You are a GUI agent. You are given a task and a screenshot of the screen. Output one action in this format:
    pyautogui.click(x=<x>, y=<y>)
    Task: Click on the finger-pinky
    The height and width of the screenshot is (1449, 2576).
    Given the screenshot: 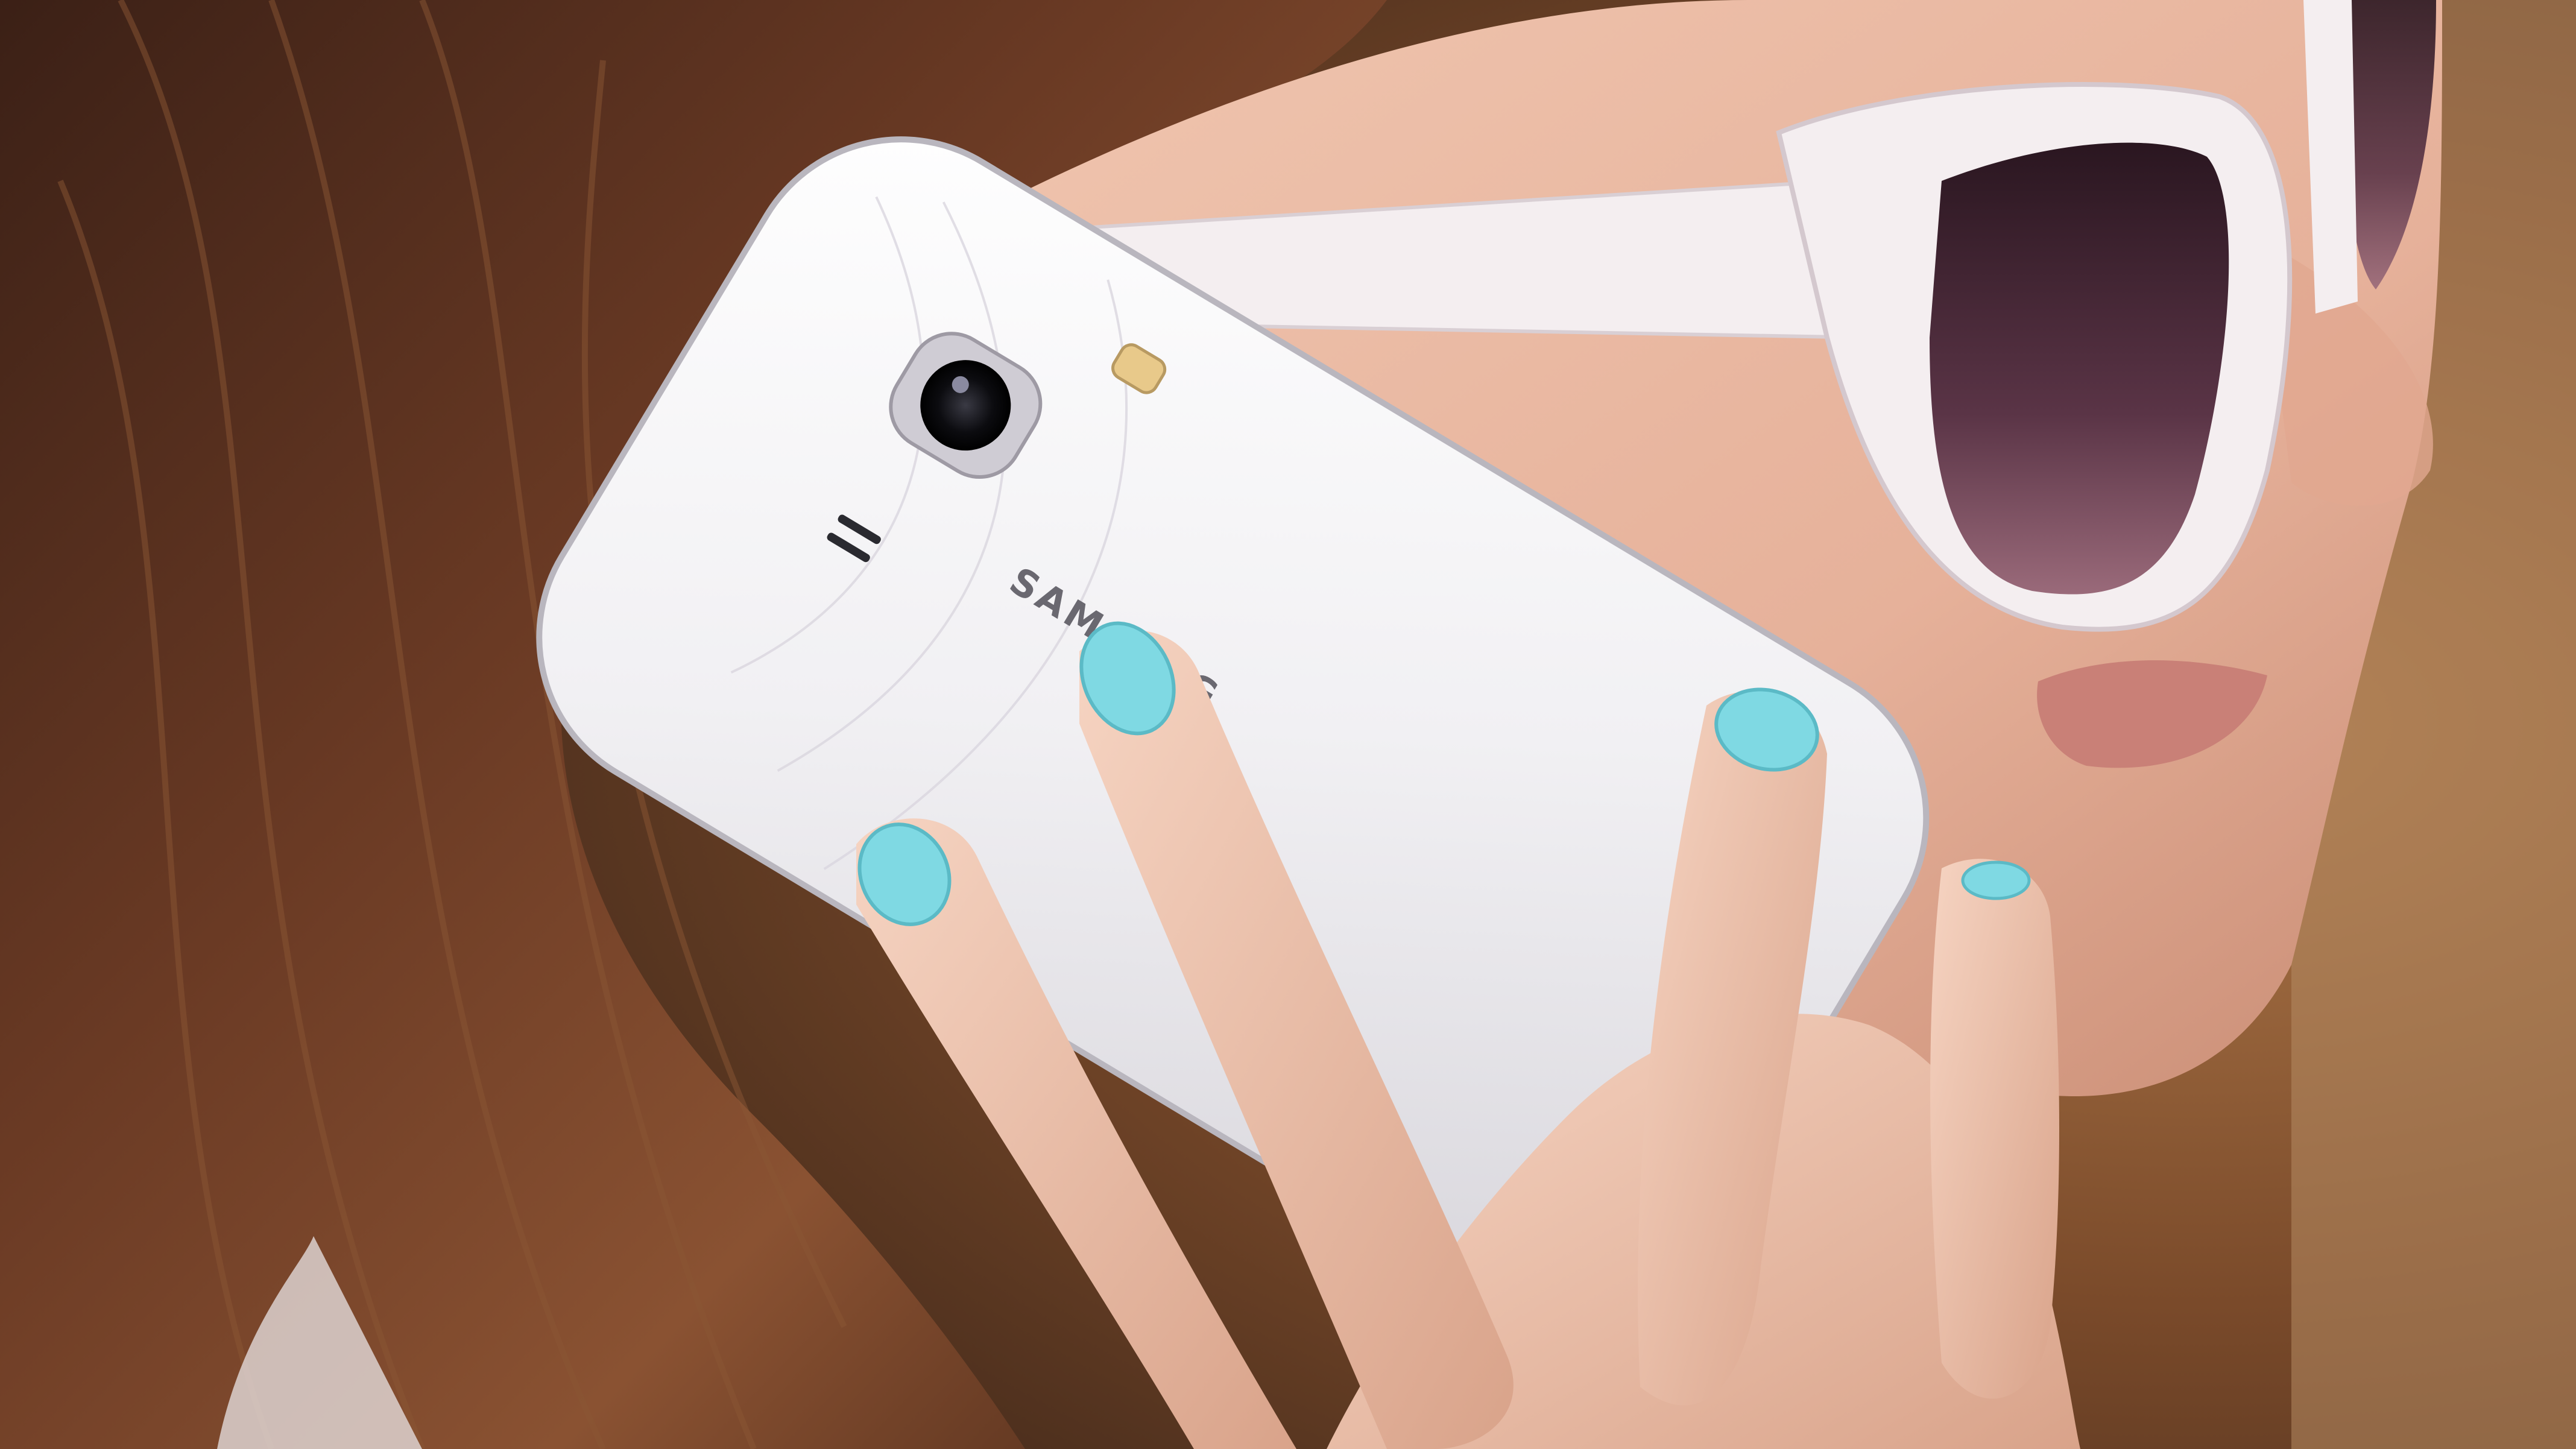 What is the action you would take?
    pyautogui.click(x=1994, y=1129)
    